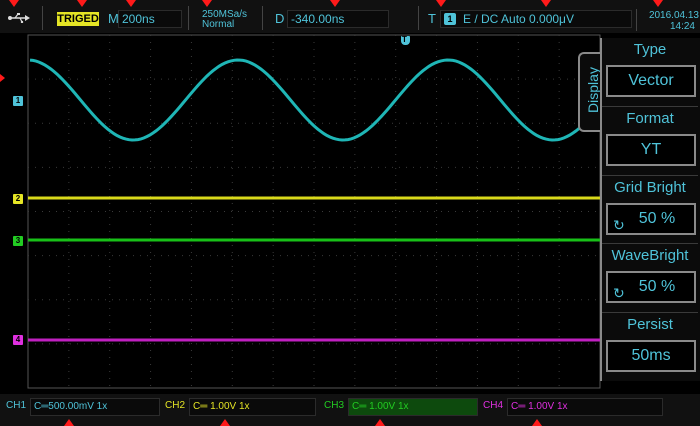  I want to click on ch2-marker: 2, so click(18, 199).